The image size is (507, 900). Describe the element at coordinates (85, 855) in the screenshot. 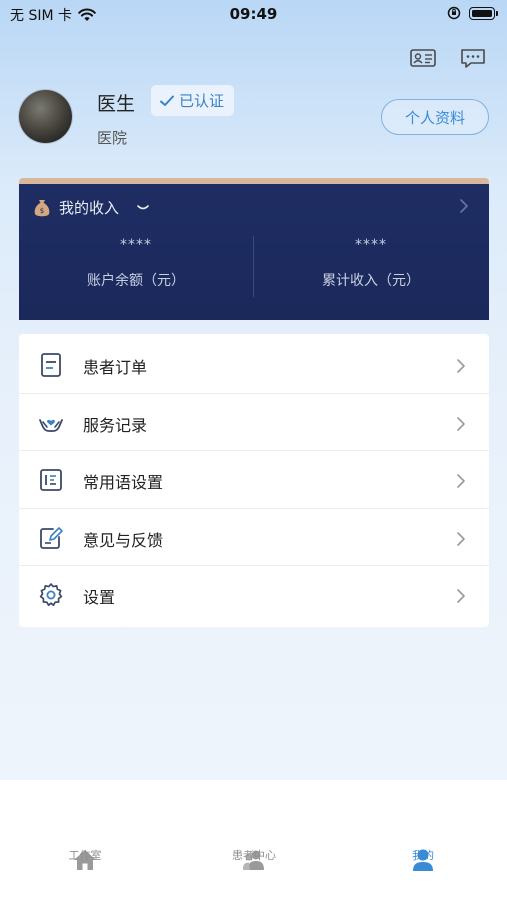

I see `tab-studio: 工作室` at that location.